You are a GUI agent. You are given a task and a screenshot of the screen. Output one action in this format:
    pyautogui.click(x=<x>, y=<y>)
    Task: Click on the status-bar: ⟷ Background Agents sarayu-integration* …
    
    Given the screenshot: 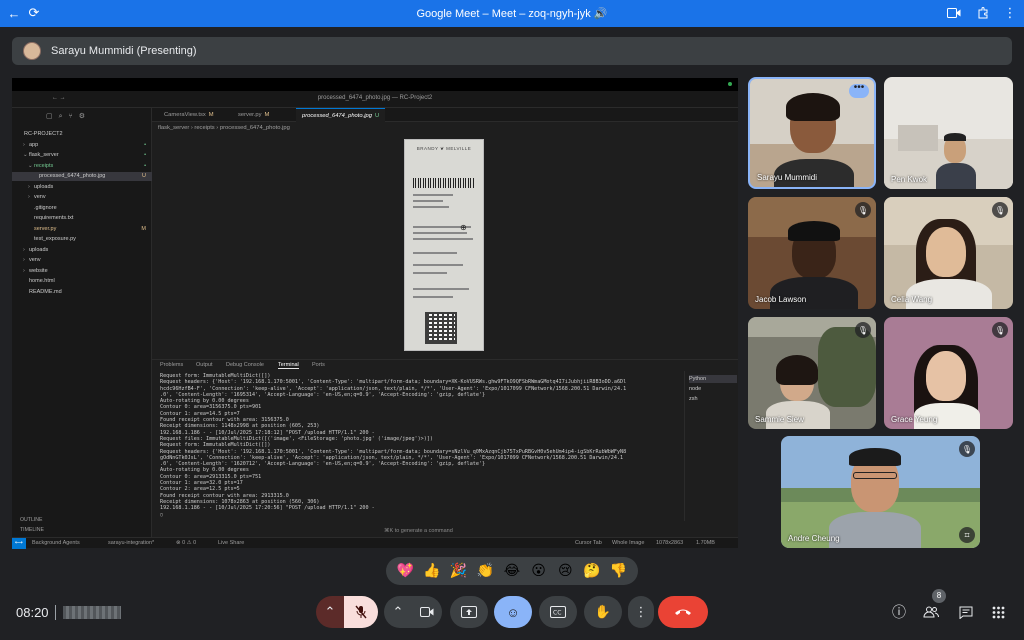 What is the action you would take?
    pyautogui.click(x=375, y=543)
    